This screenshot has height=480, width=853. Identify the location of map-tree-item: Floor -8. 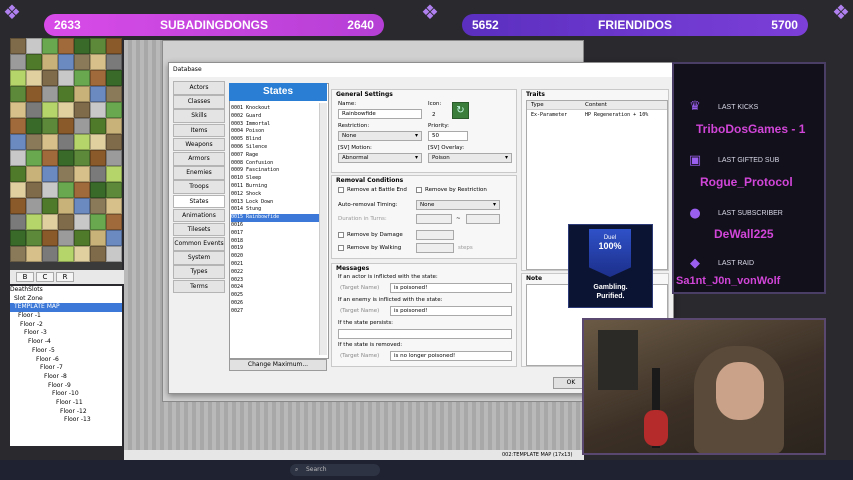
(66, 377).